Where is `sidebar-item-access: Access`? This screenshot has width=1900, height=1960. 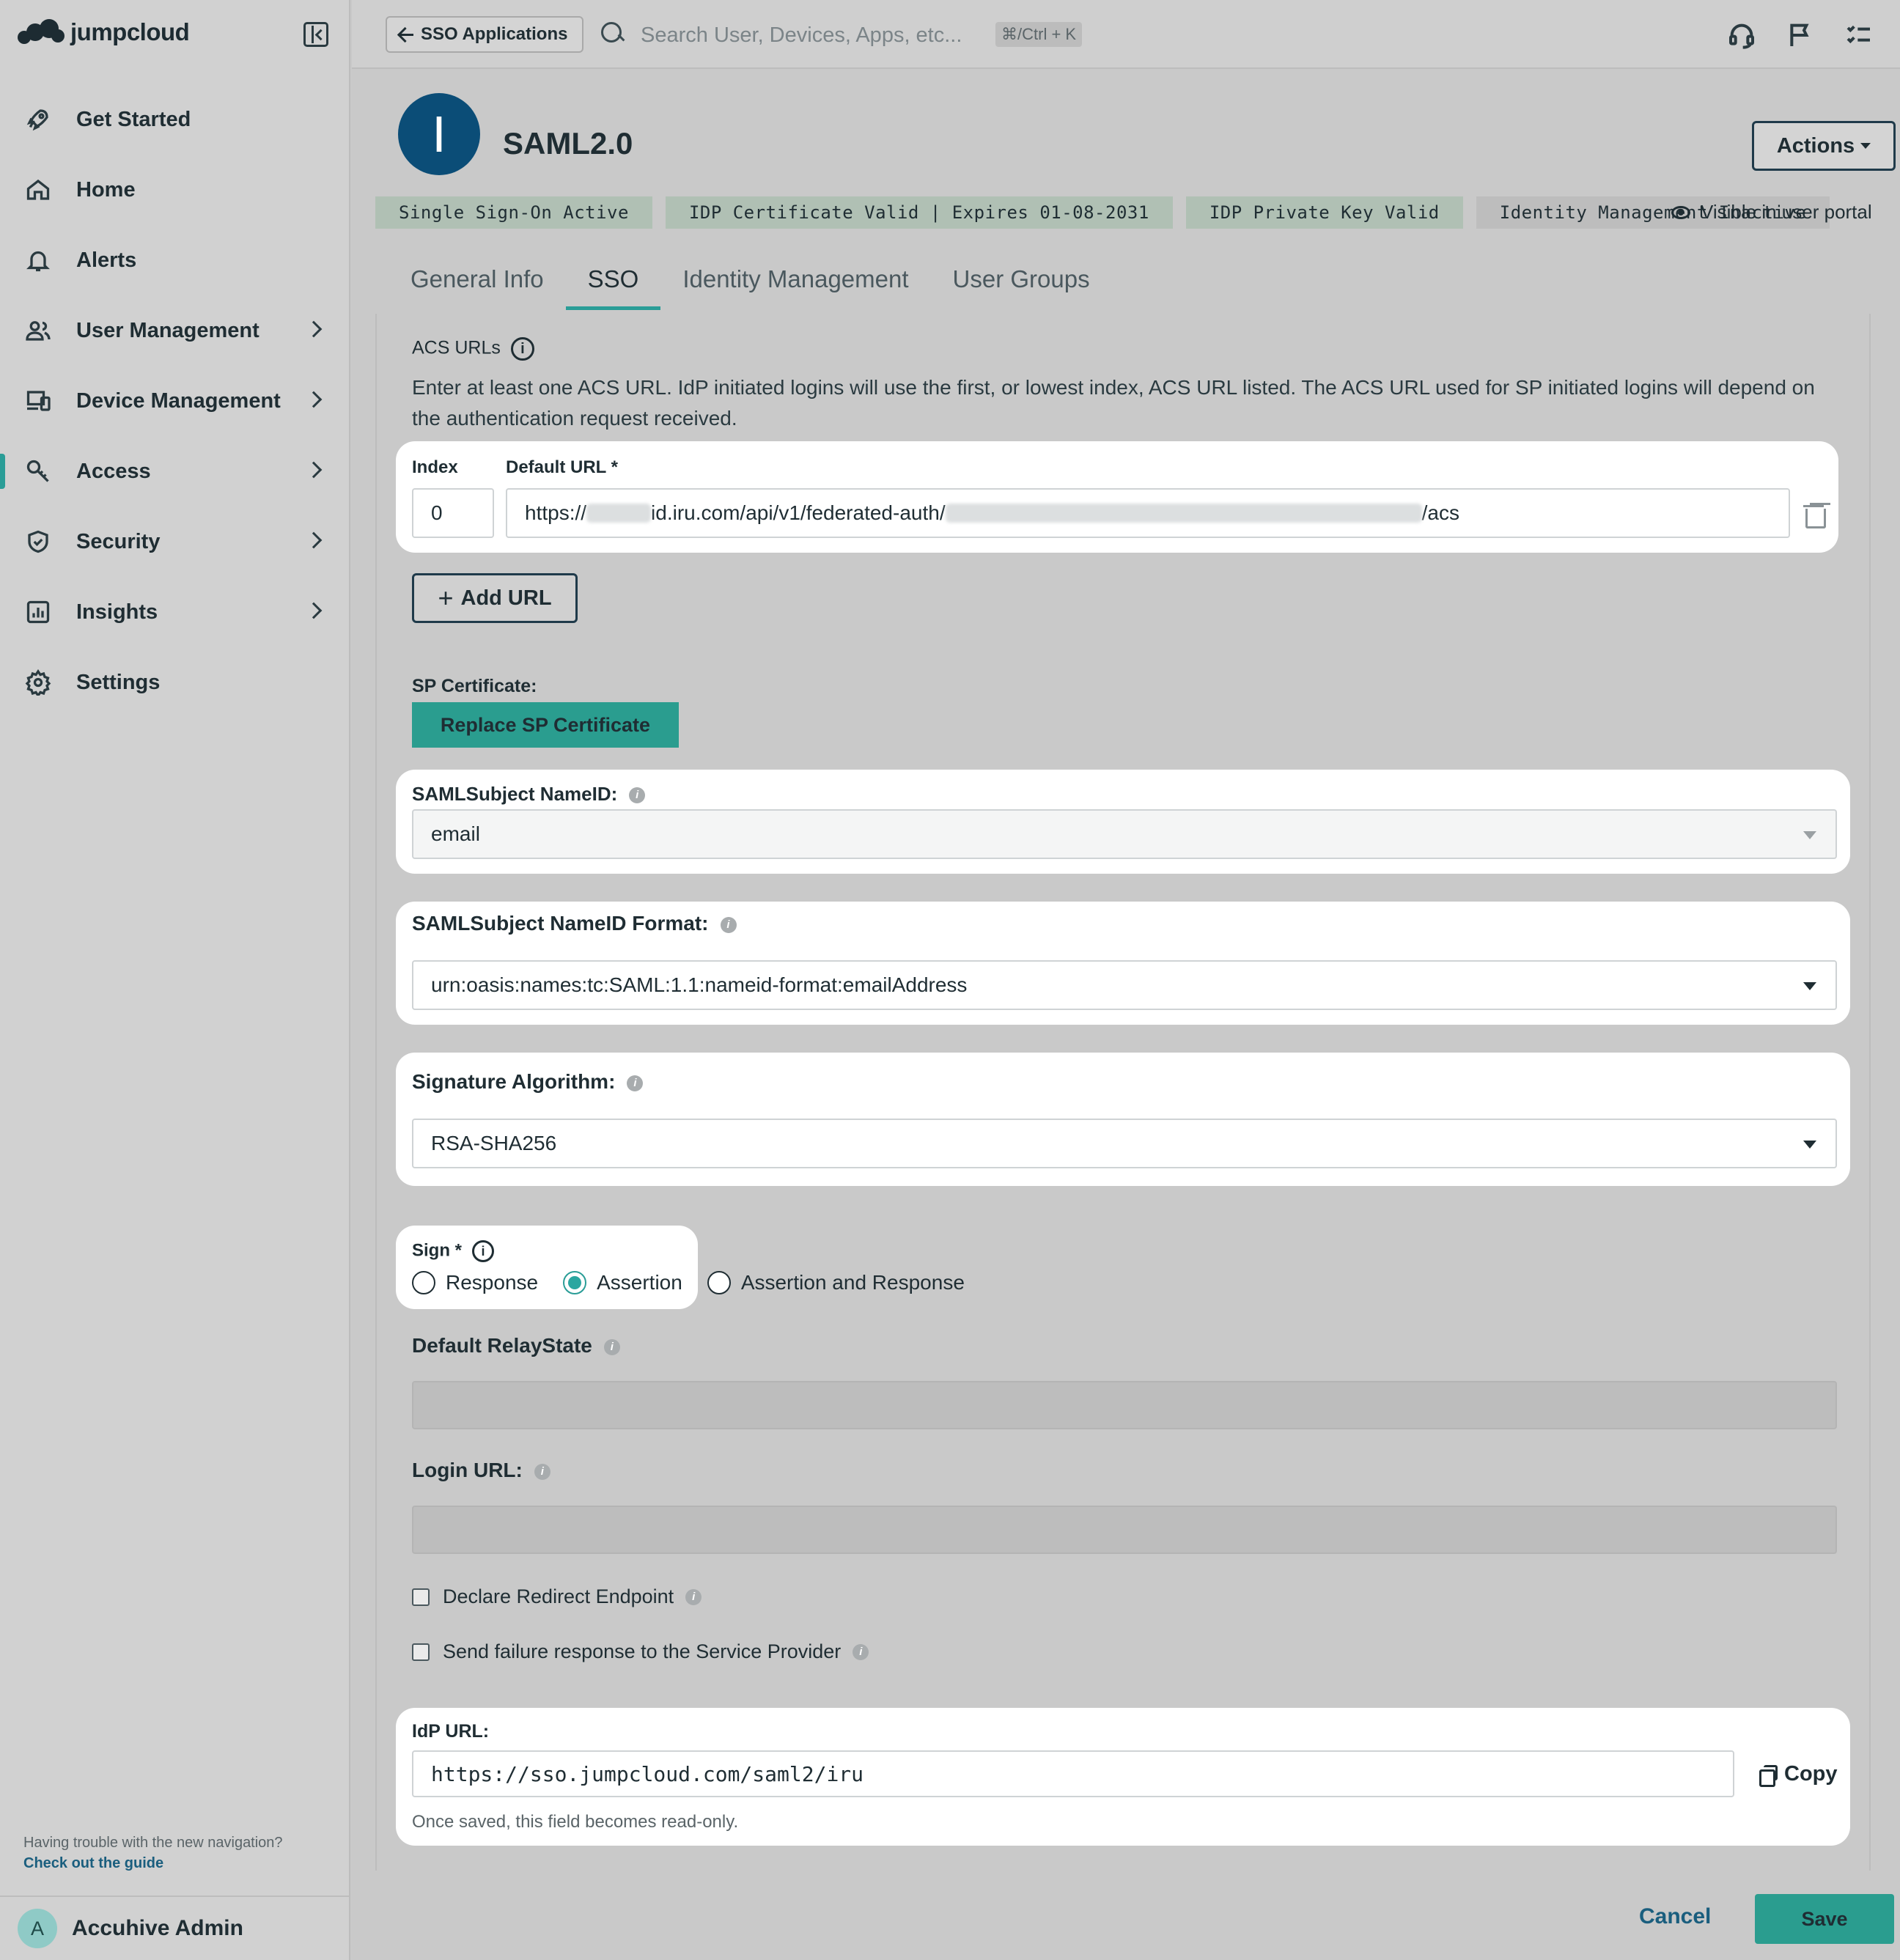
sidebar-item-access: Access is located at coordinates (175, 471).